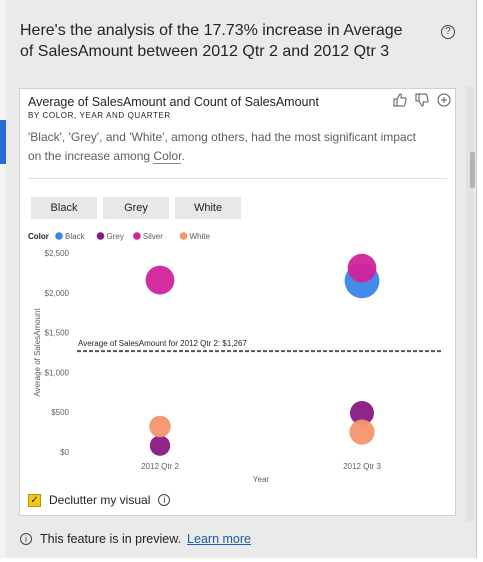  What do you see at coordinates (362, 466) in the screenshot?
I see `x-tick-label: 2012 Qtr 3` at bounding box center [362, 466].